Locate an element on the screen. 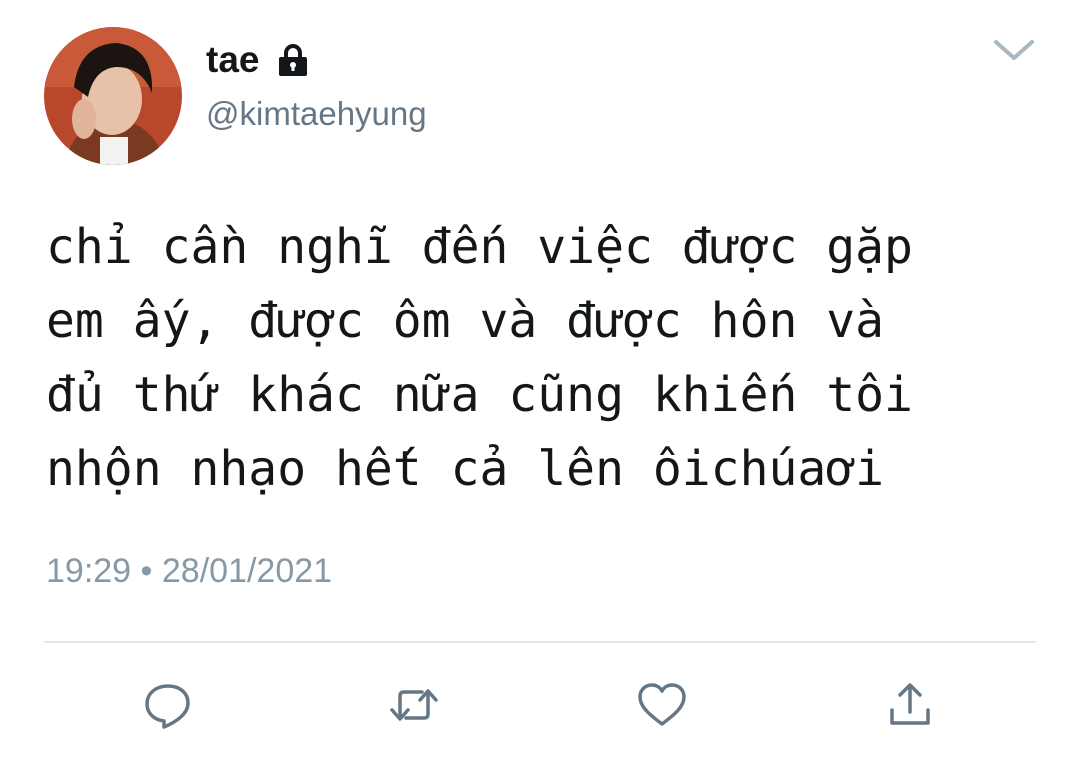 The image size is (1080, 763). retweet-button is located at coordinates (414, 705).